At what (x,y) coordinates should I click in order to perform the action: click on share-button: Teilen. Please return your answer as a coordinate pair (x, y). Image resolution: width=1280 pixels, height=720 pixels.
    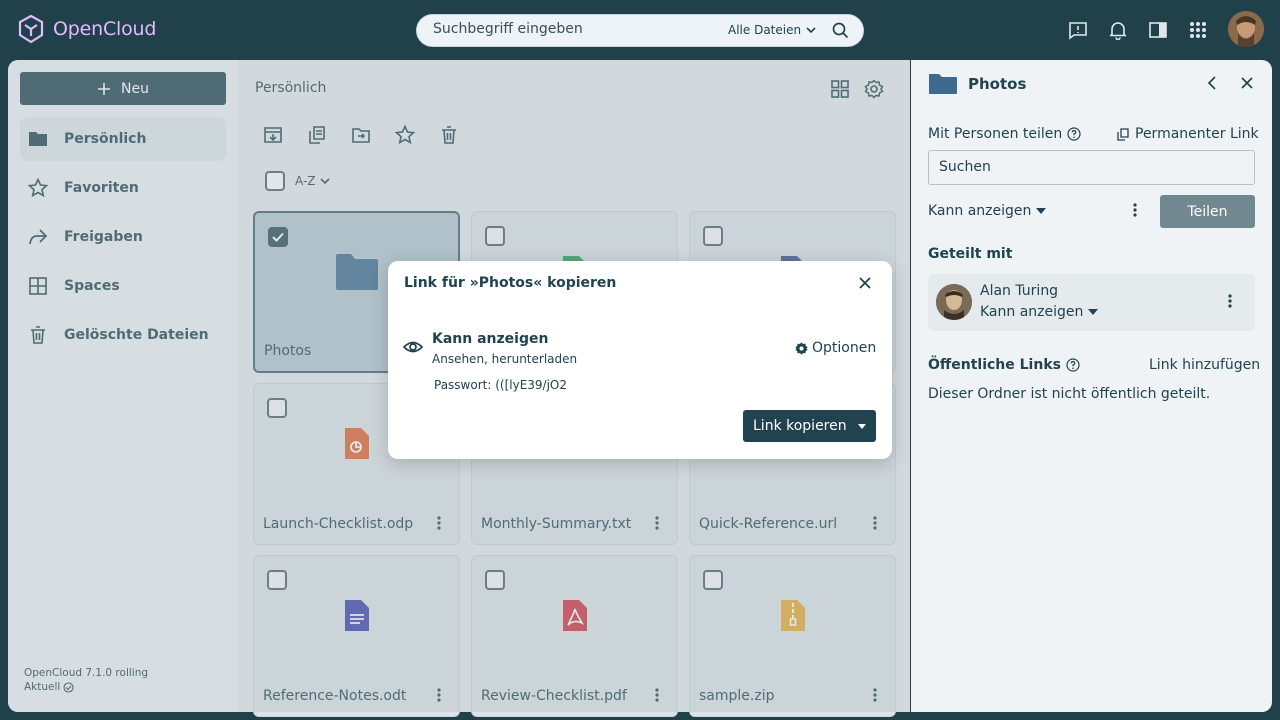
    Looking at the image, I should click on (1207, 211).